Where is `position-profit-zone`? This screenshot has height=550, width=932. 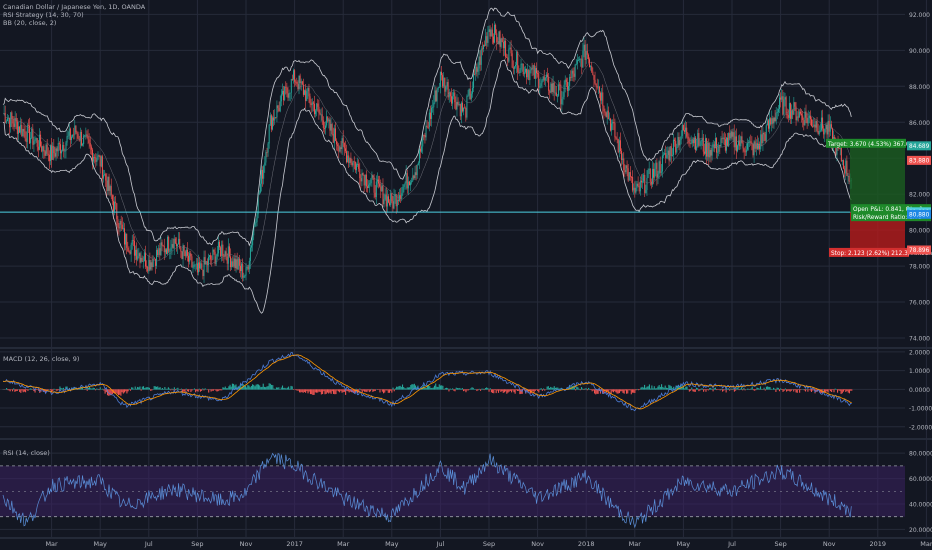 position-profit-zone is located at coordinates (877, 179).